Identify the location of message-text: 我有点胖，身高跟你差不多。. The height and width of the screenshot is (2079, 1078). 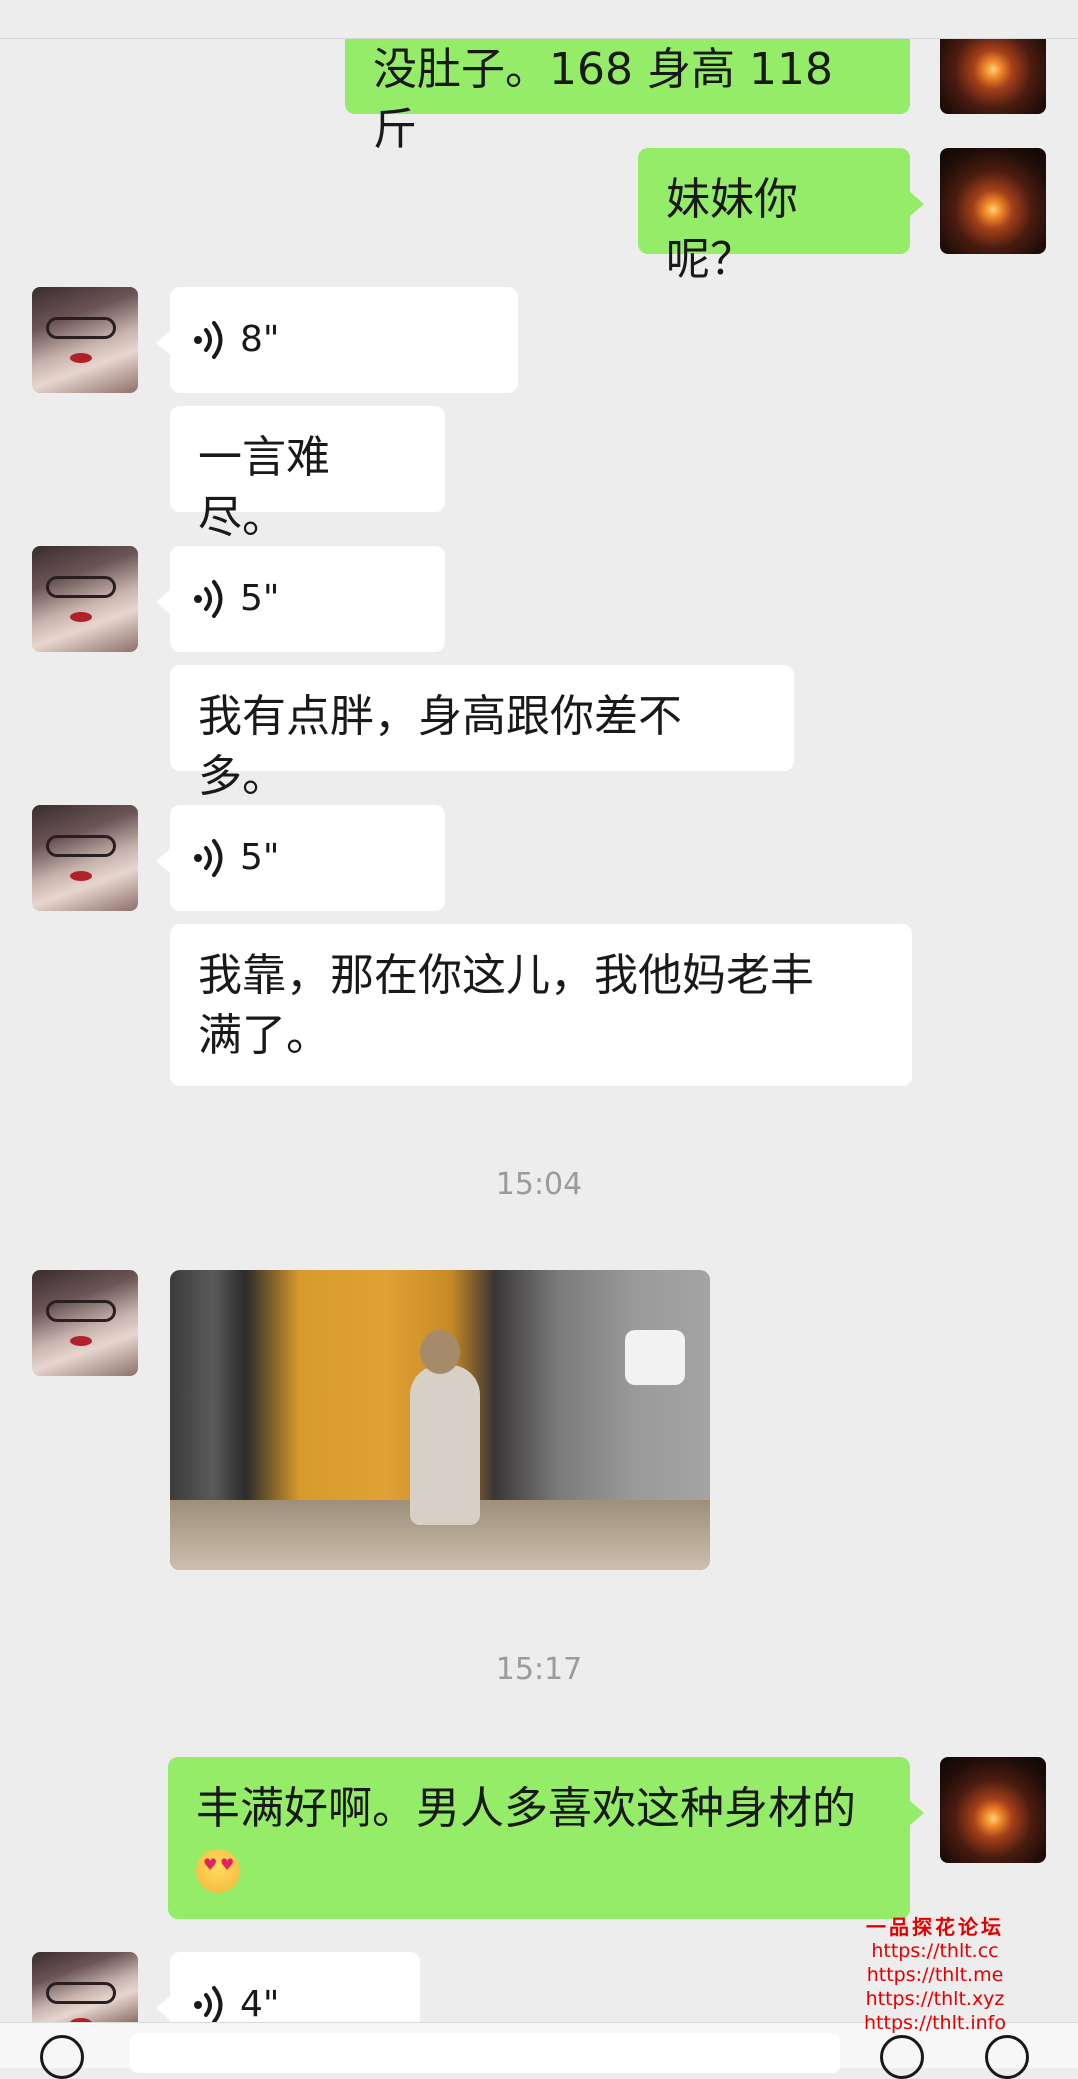
(440, 746).